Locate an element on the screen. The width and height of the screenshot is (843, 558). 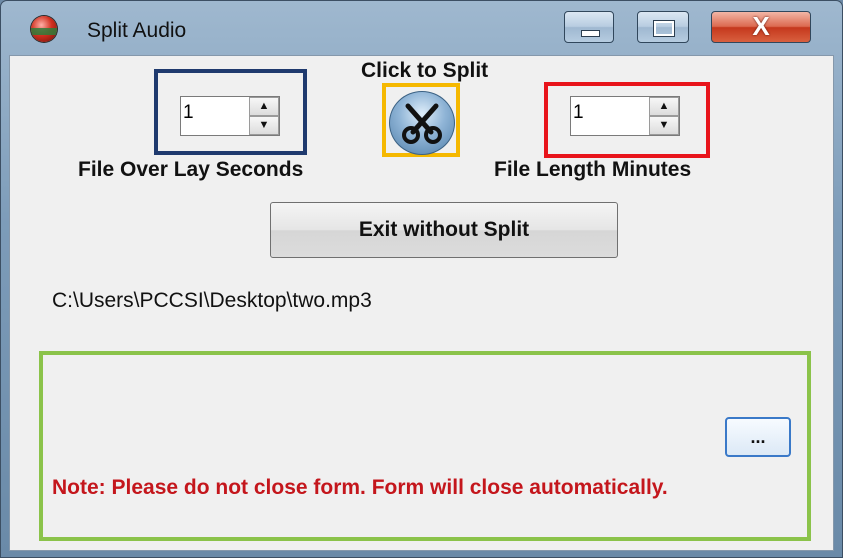
maximize-button is located at coordinates (663, 27).